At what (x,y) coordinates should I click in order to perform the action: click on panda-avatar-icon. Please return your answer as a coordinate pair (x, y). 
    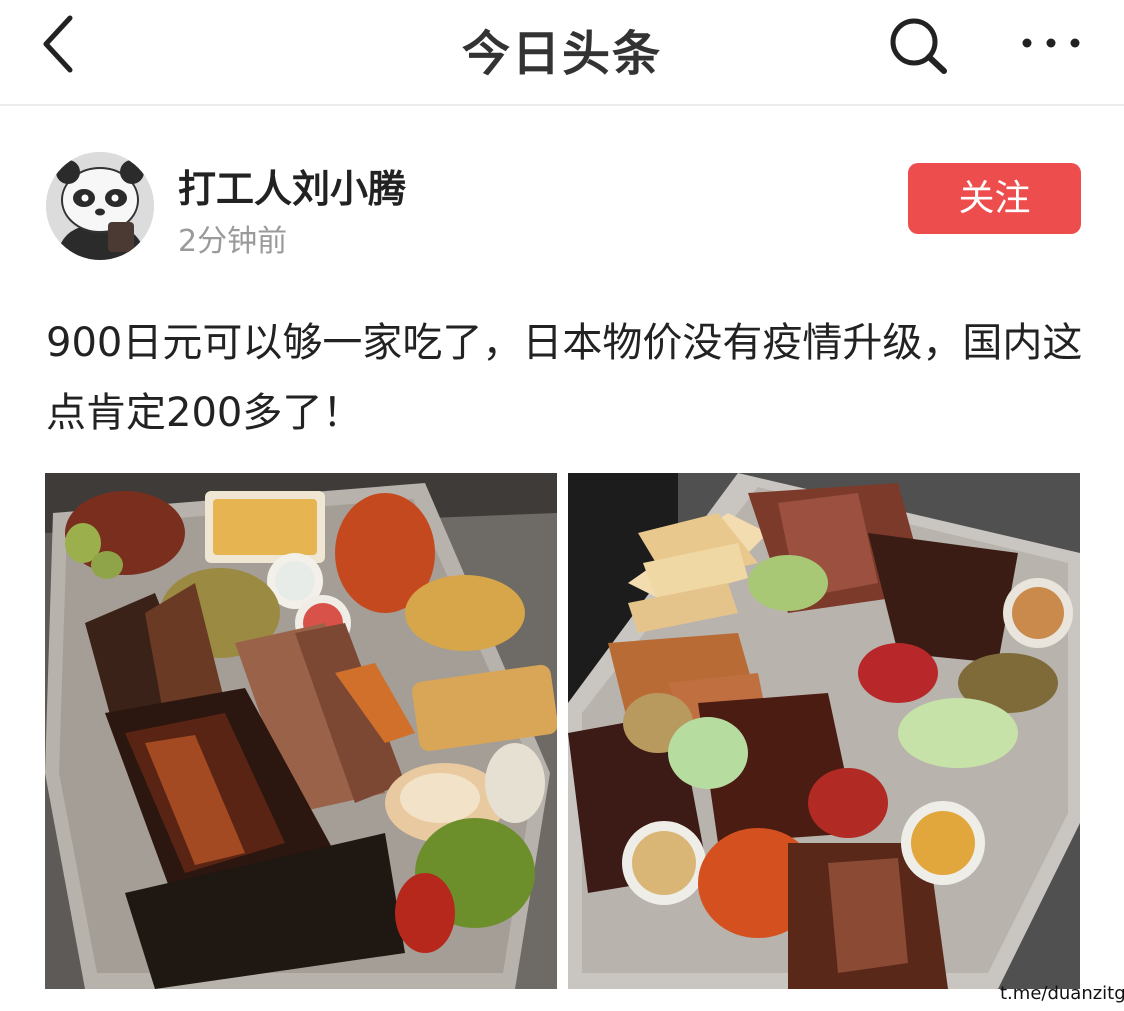
    Looking at the image, I should click on (100, 206).